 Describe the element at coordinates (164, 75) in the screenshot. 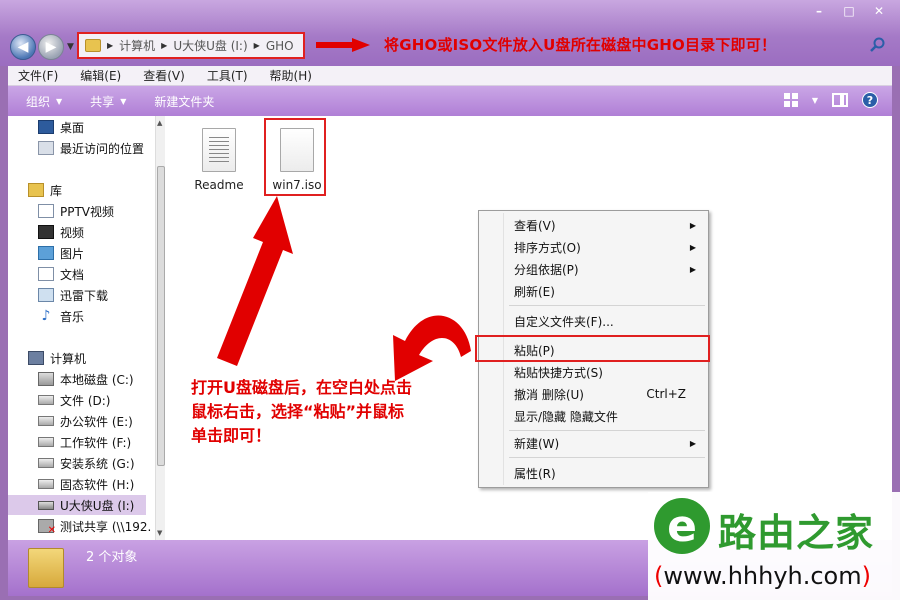

I see `menu-view: 查看(V)` at that location.